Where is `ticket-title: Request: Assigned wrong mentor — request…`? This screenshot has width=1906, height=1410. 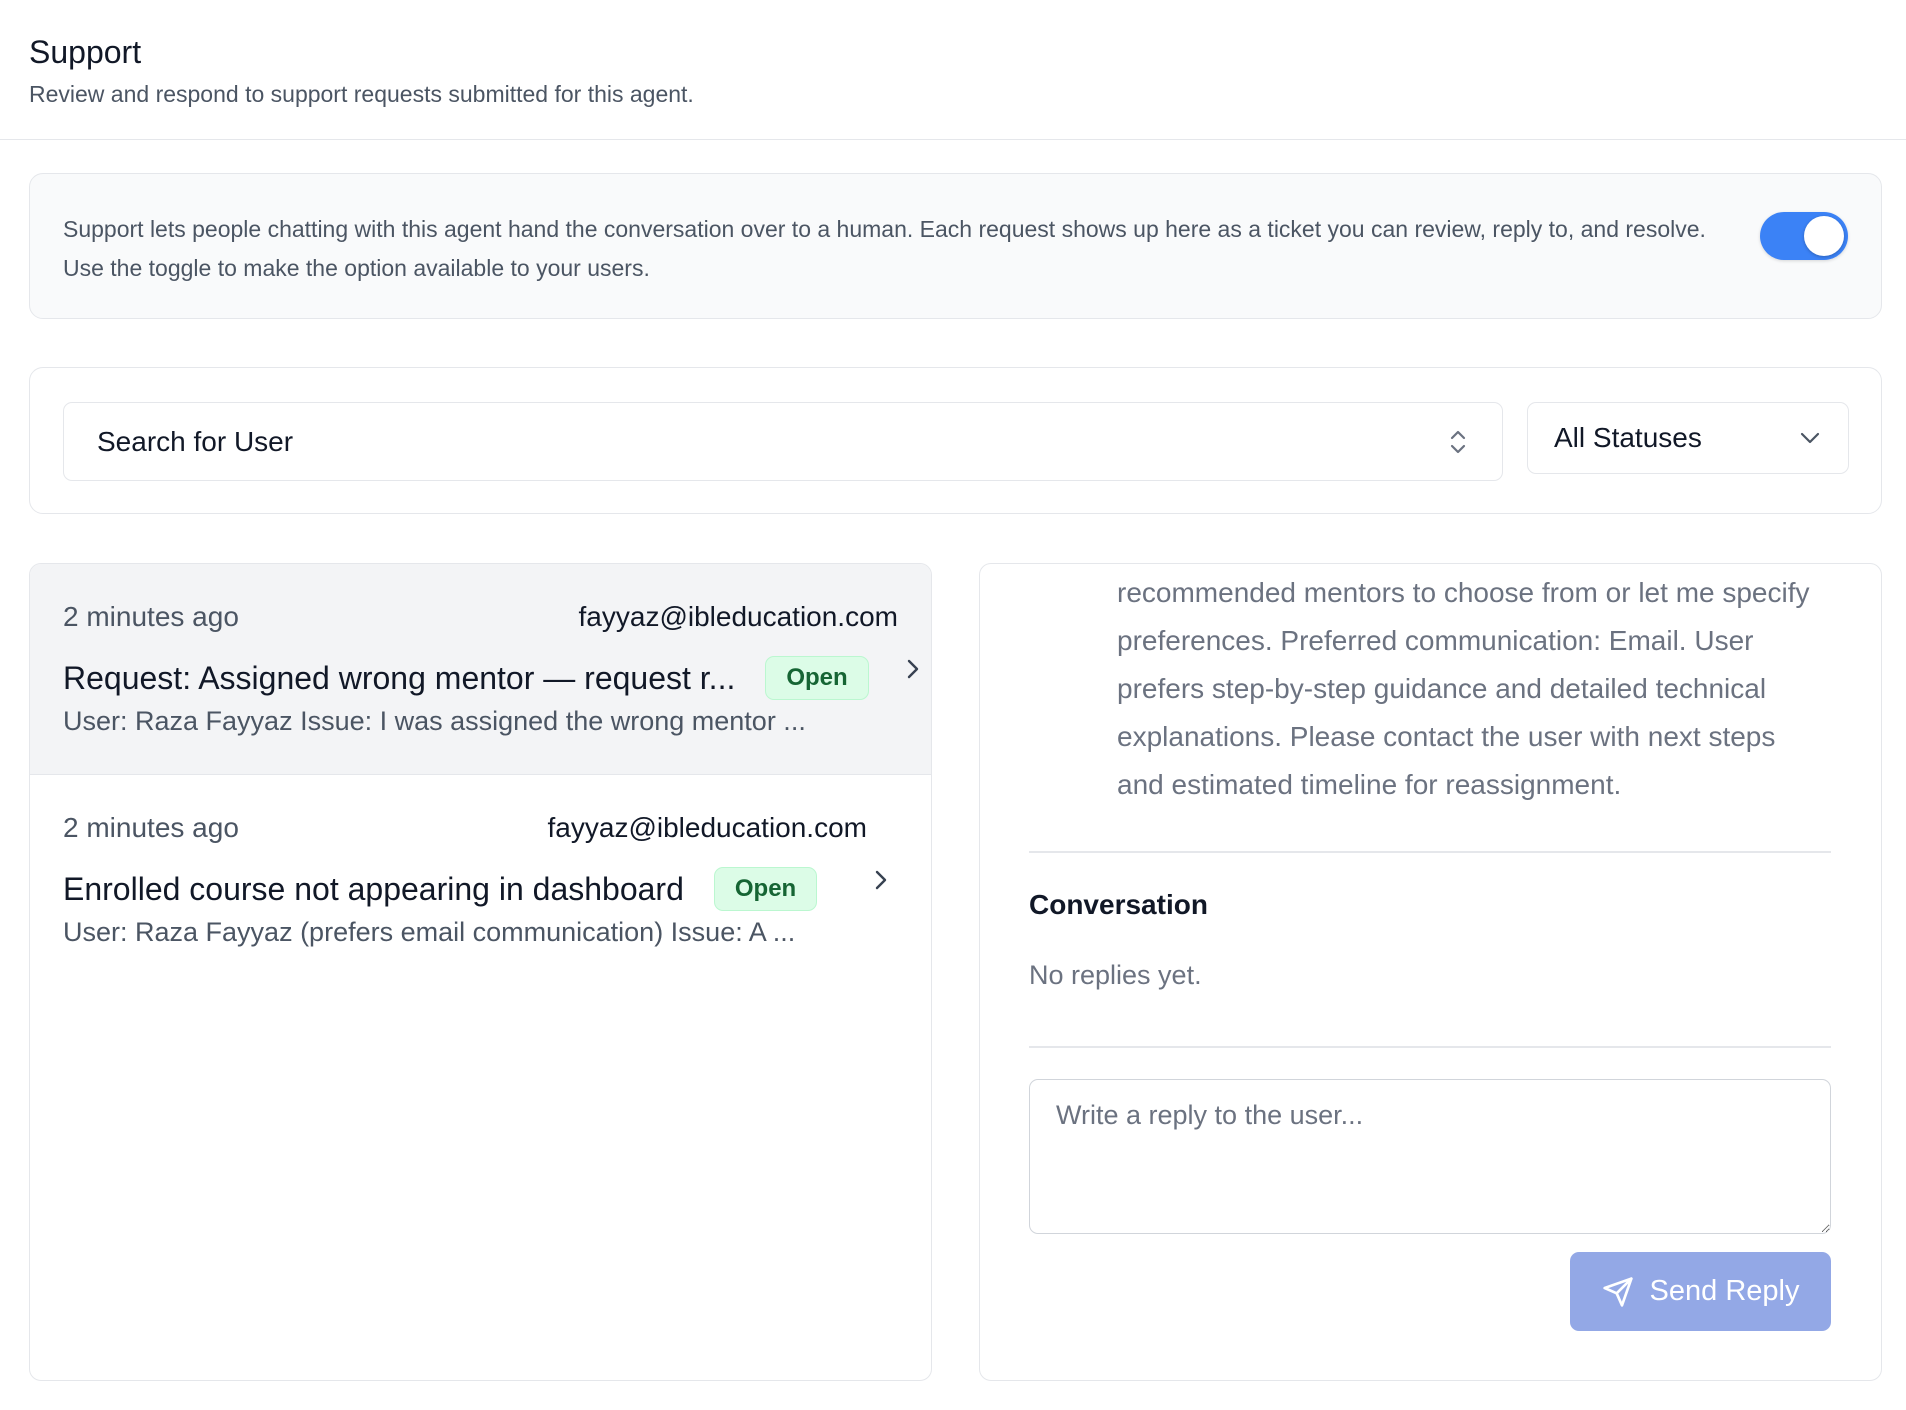
ticket-title: Request: Assigned wrong mentor — request… is located at coordinates (399, 677).